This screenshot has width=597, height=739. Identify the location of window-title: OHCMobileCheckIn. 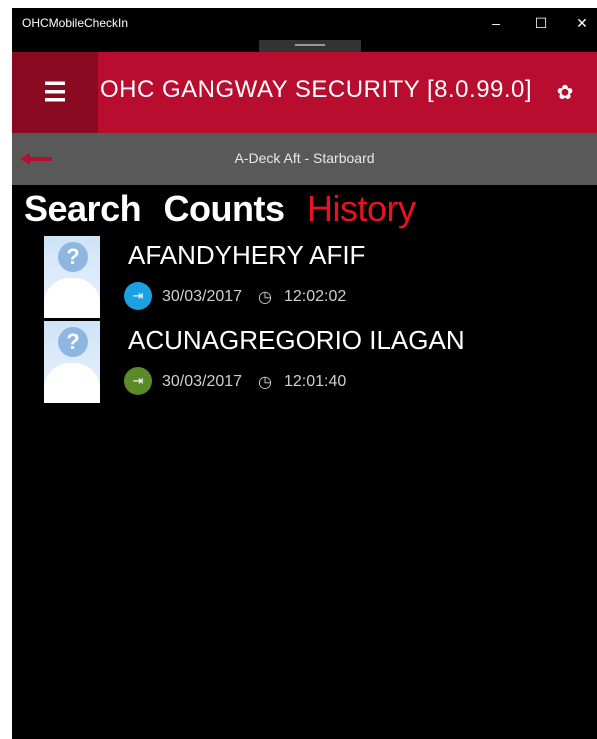
(75, 23).